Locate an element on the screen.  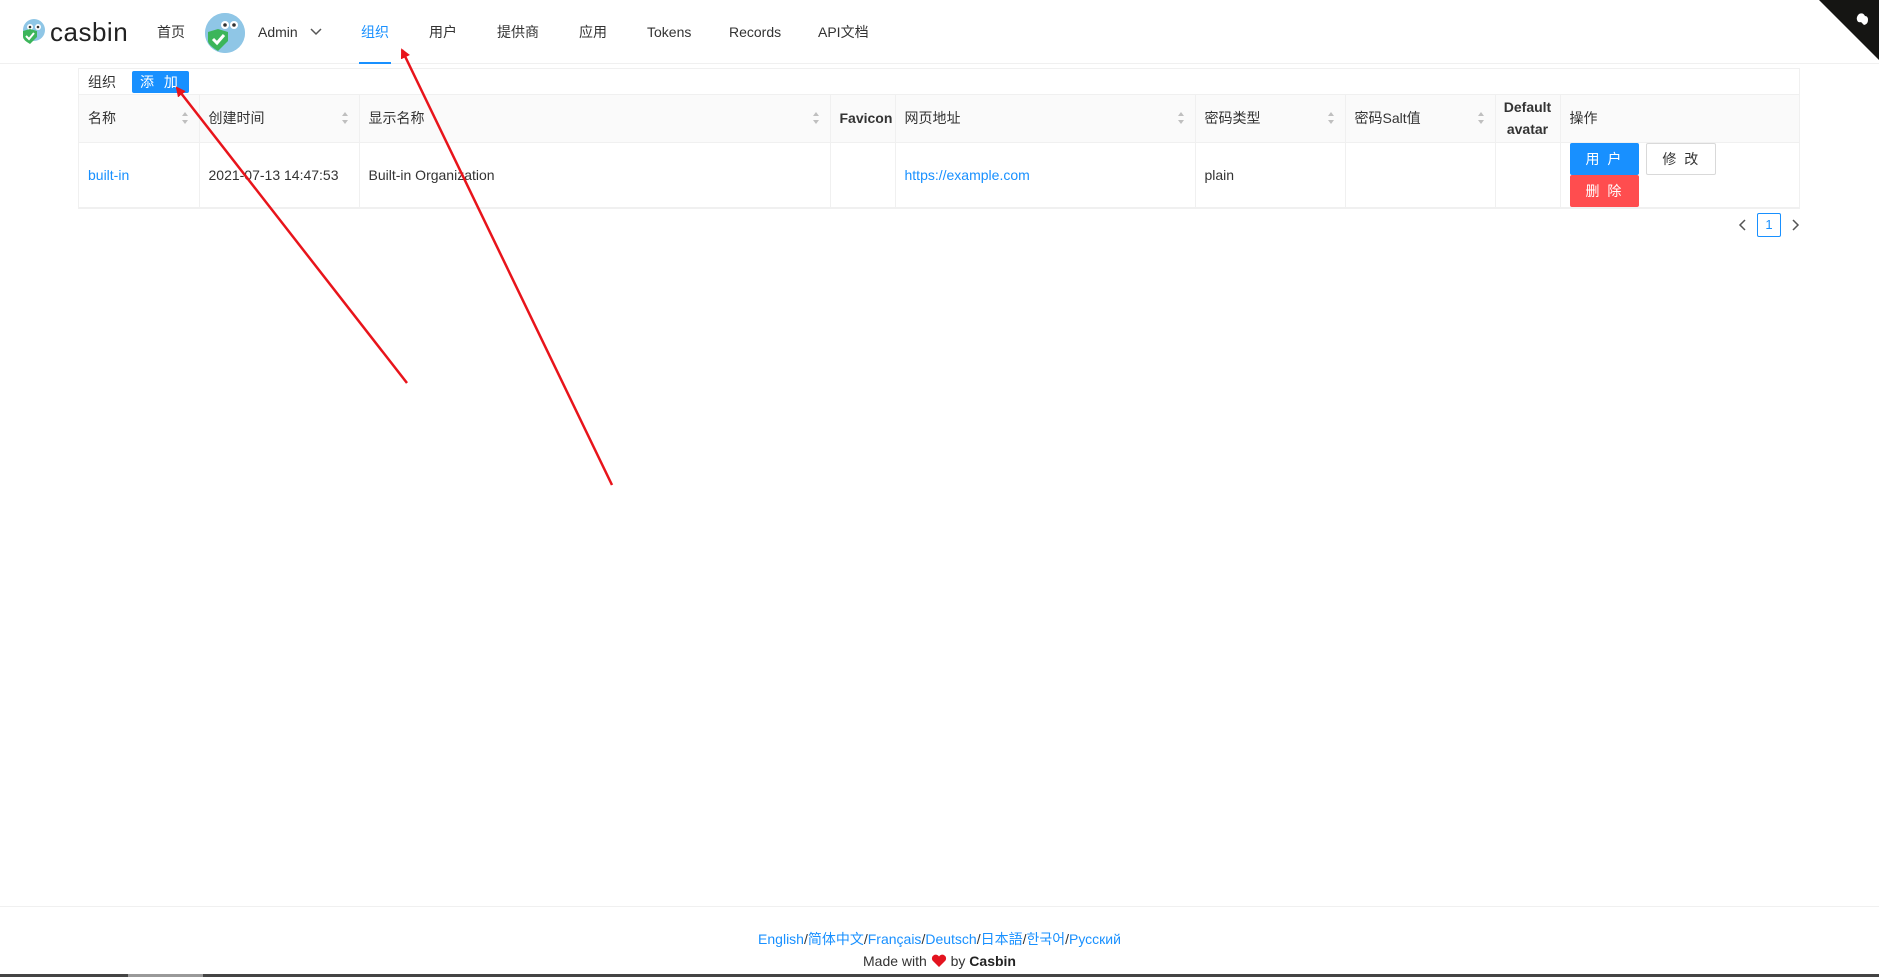
table-title-bar: 组织 添 加 is located at coordinates (939, 82).